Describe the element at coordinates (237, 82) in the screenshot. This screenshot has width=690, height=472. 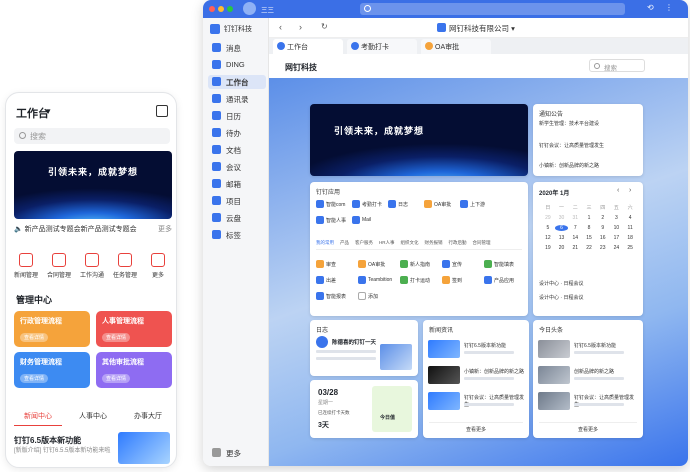
I see `sidebar-item-workbench: 工作台` at that location.